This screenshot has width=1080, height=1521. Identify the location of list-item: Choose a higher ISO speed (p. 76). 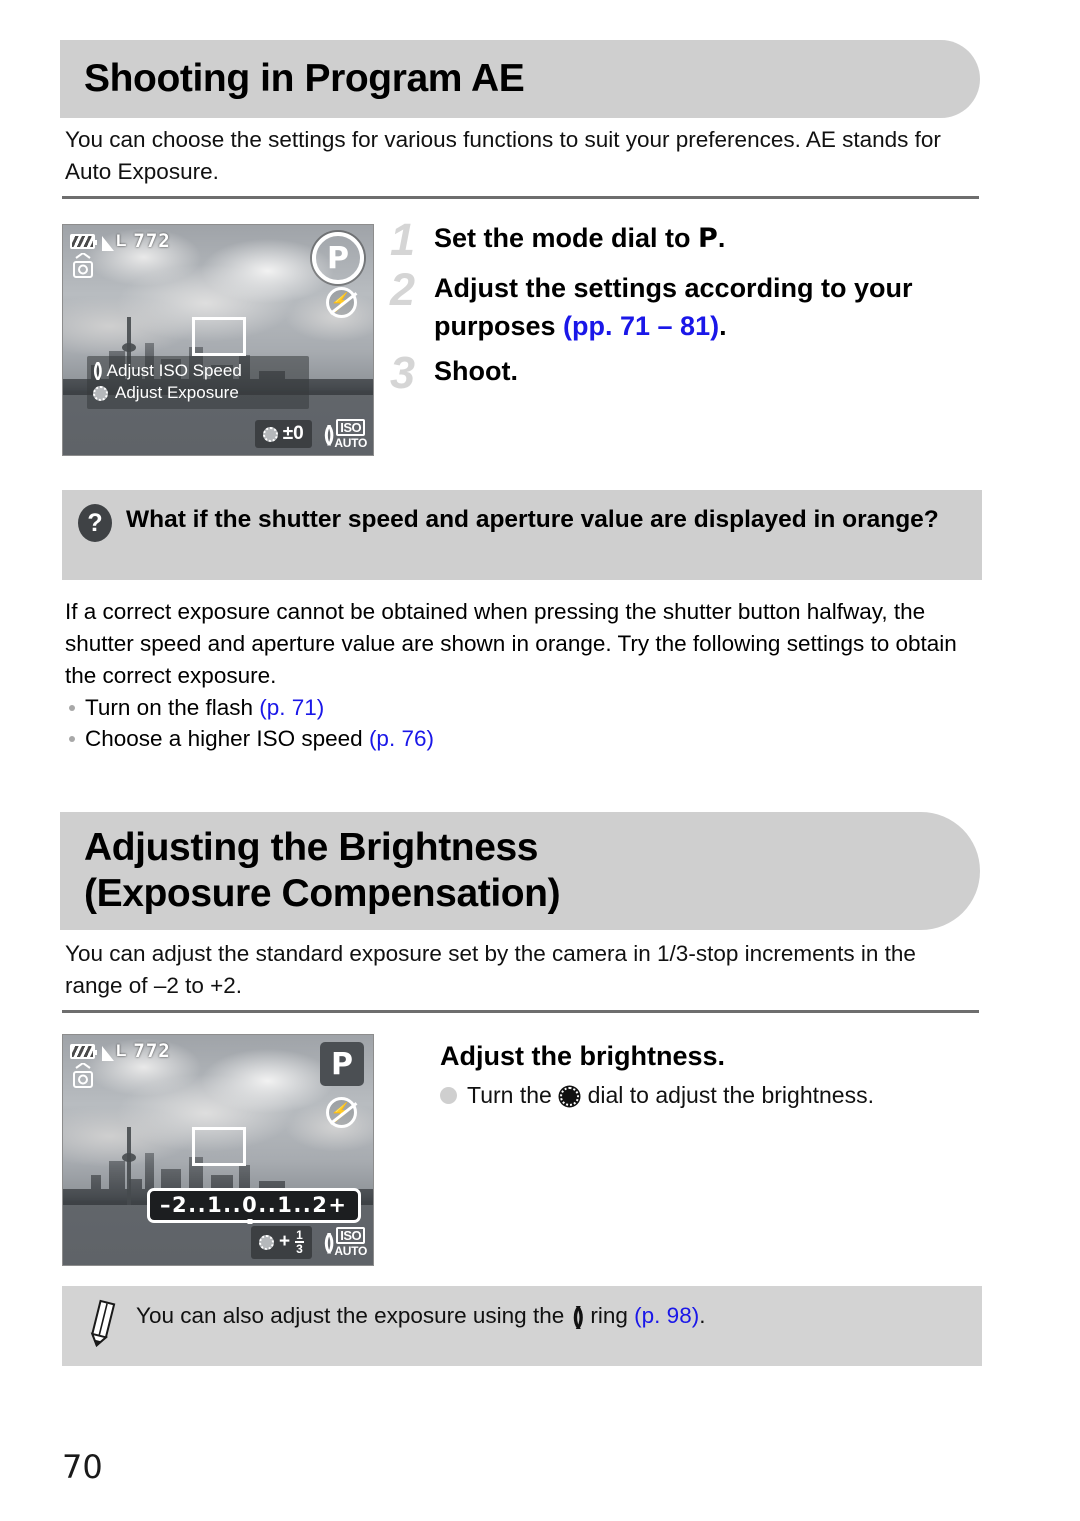
(515, 738).